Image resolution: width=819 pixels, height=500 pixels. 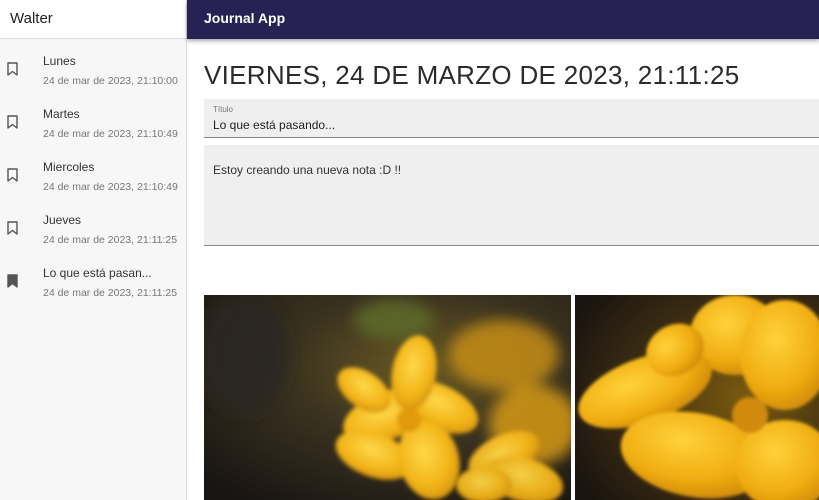 I want to click on entry-title: Lunes, so click(x=59, y=61).